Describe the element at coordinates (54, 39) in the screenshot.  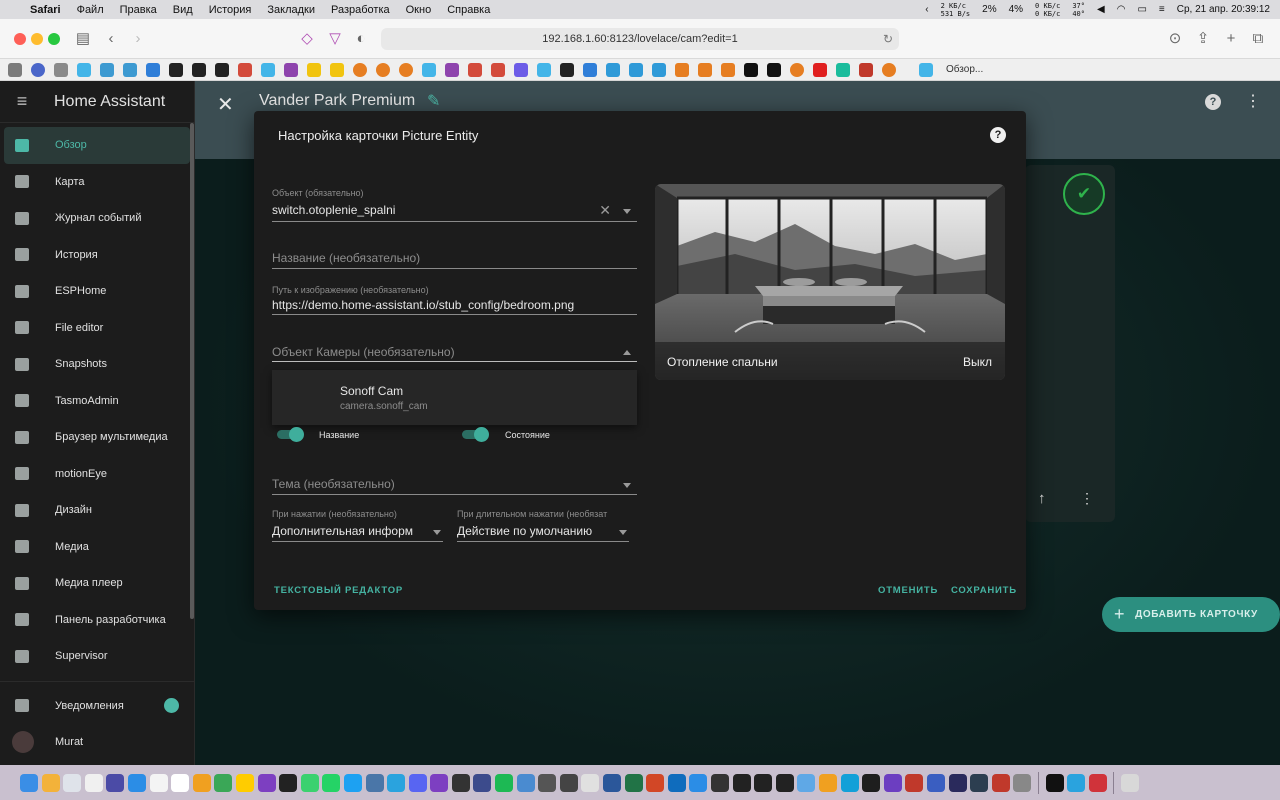
I see `zoom-window-button` at that location.